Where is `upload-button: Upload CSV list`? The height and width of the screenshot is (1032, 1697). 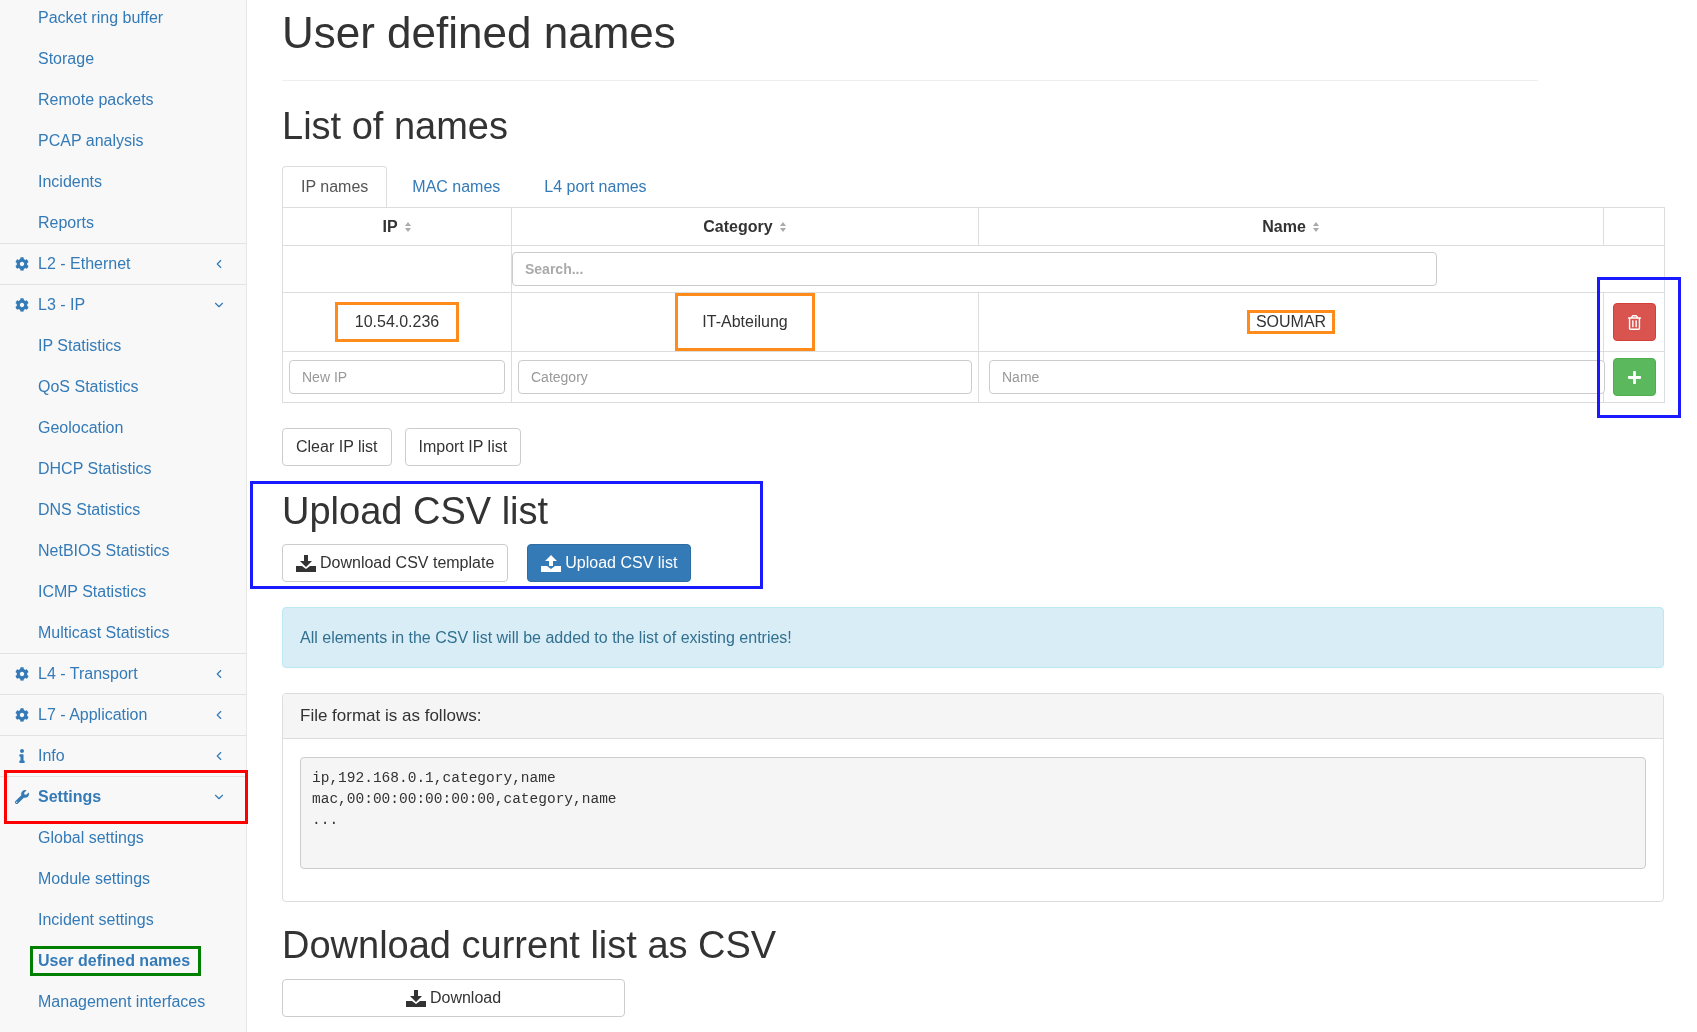
upload-button: Upload CSV list is located at coordinates (609, 563).